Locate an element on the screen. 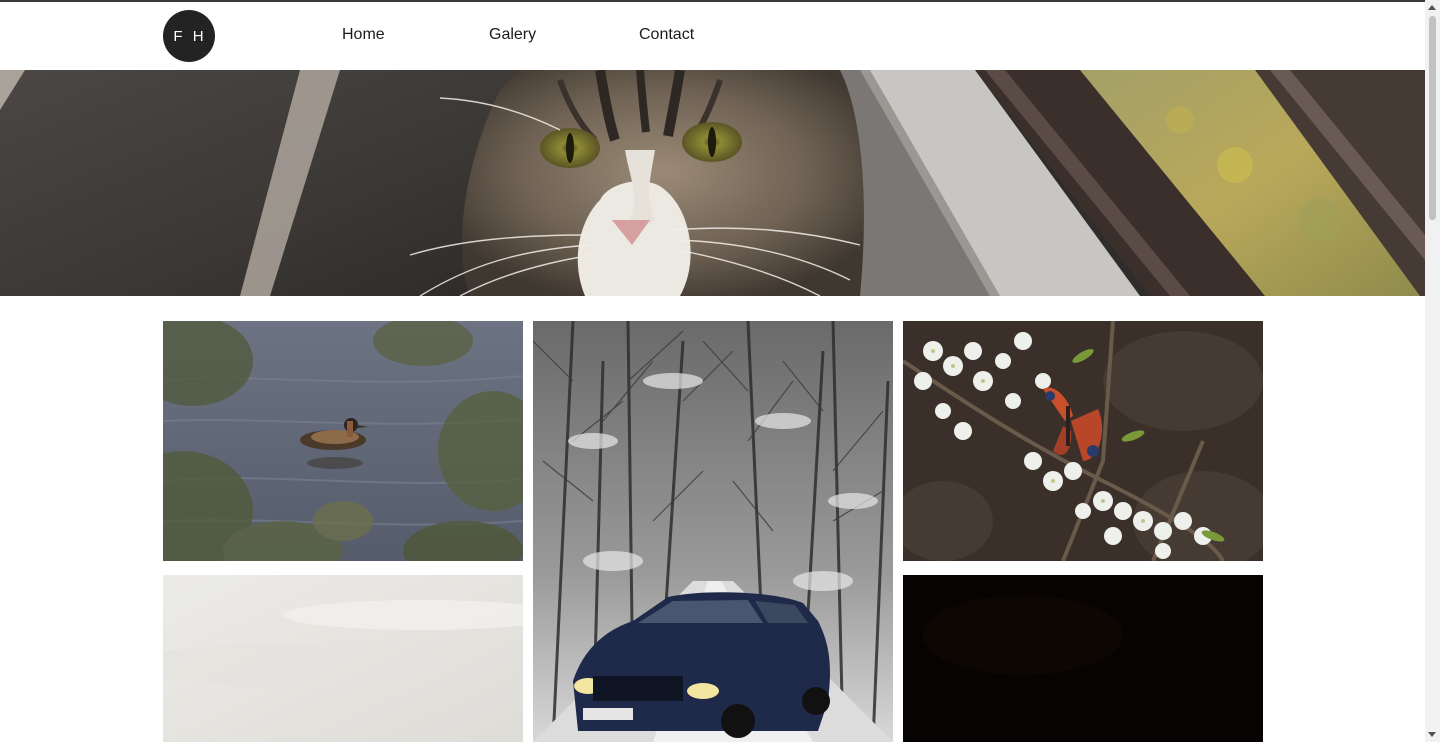 This screenshot has width=1440, height=742. scroll-up-arrow-icon is located at coordinates (1432, 7).